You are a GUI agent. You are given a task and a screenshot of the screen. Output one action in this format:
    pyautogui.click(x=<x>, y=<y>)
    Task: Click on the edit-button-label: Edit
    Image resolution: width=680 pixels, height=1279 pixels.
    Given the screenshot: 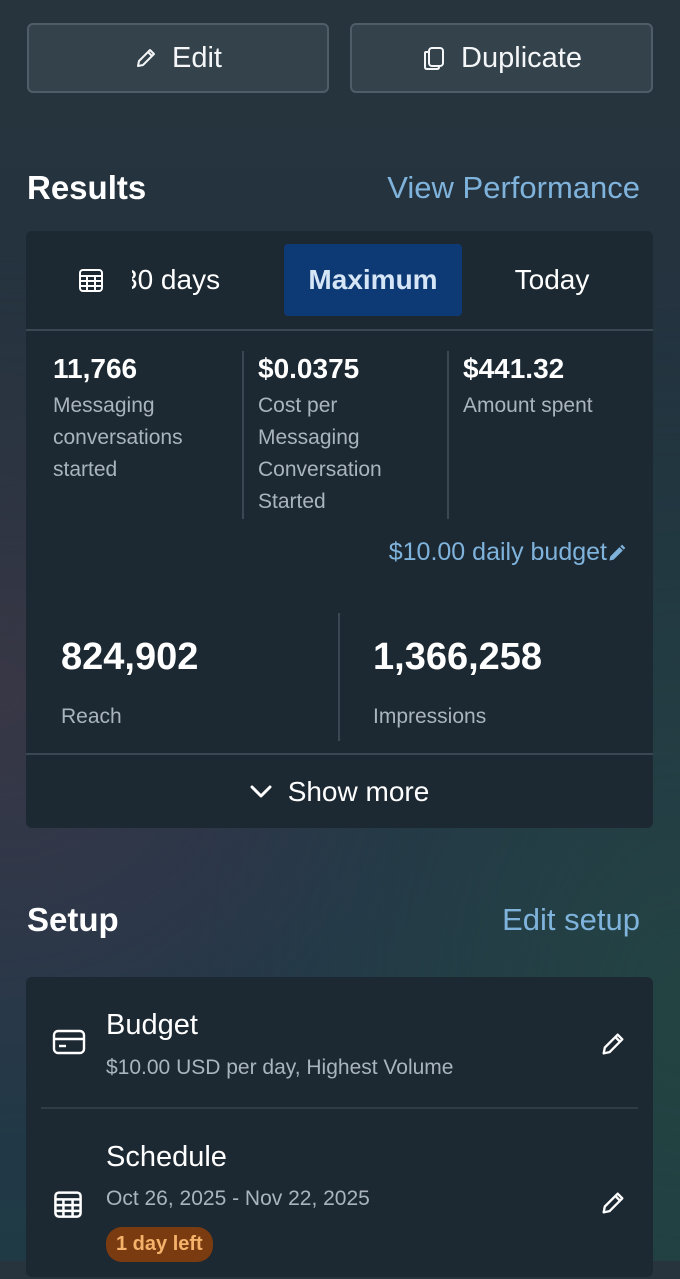 What is the action you would take?
    pyautogui.click(x=197, y=57)
    